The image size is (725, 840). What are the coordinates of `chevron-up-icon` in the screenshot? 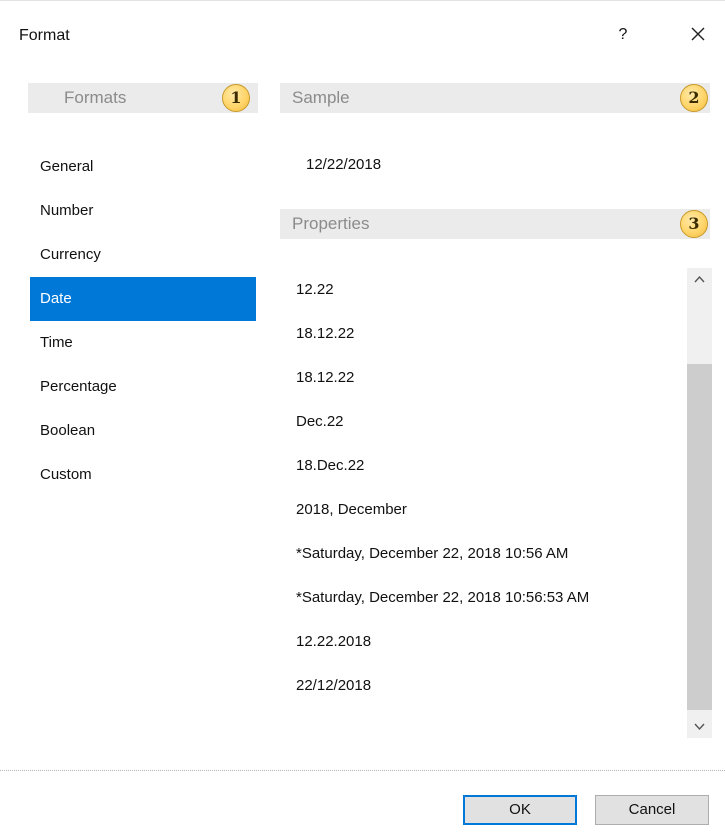 It's located at (699, 279).